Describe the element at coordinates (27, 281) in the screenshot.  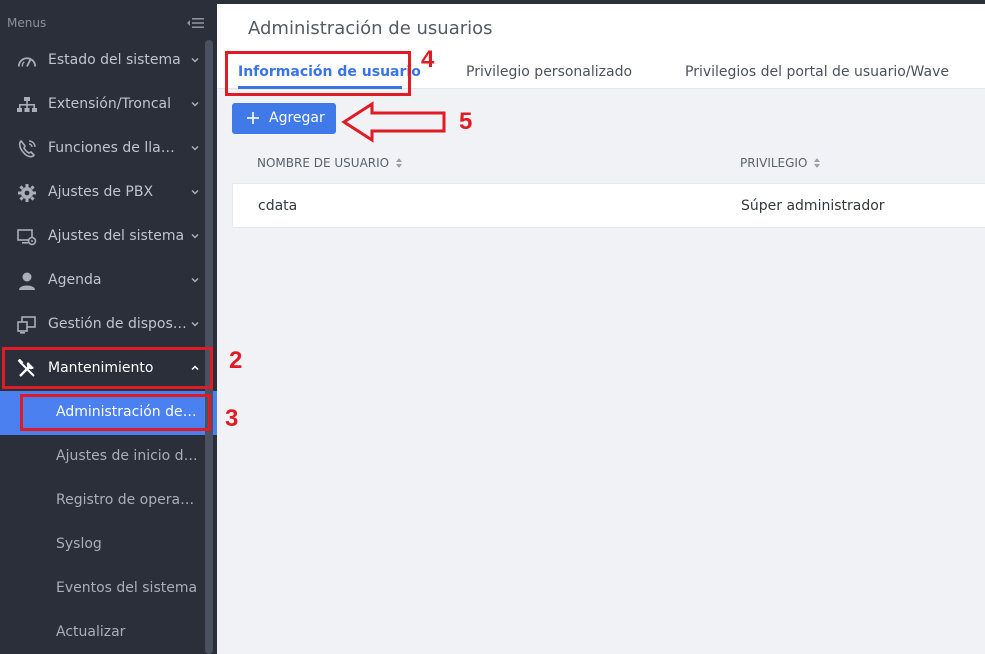
I see `user-icon` at that location.